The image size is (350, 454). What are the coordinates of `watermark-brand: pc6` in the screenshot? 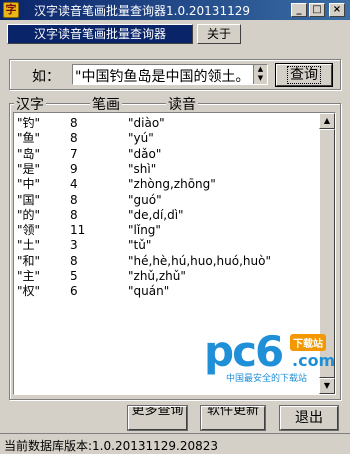 It's located at (244, 351).